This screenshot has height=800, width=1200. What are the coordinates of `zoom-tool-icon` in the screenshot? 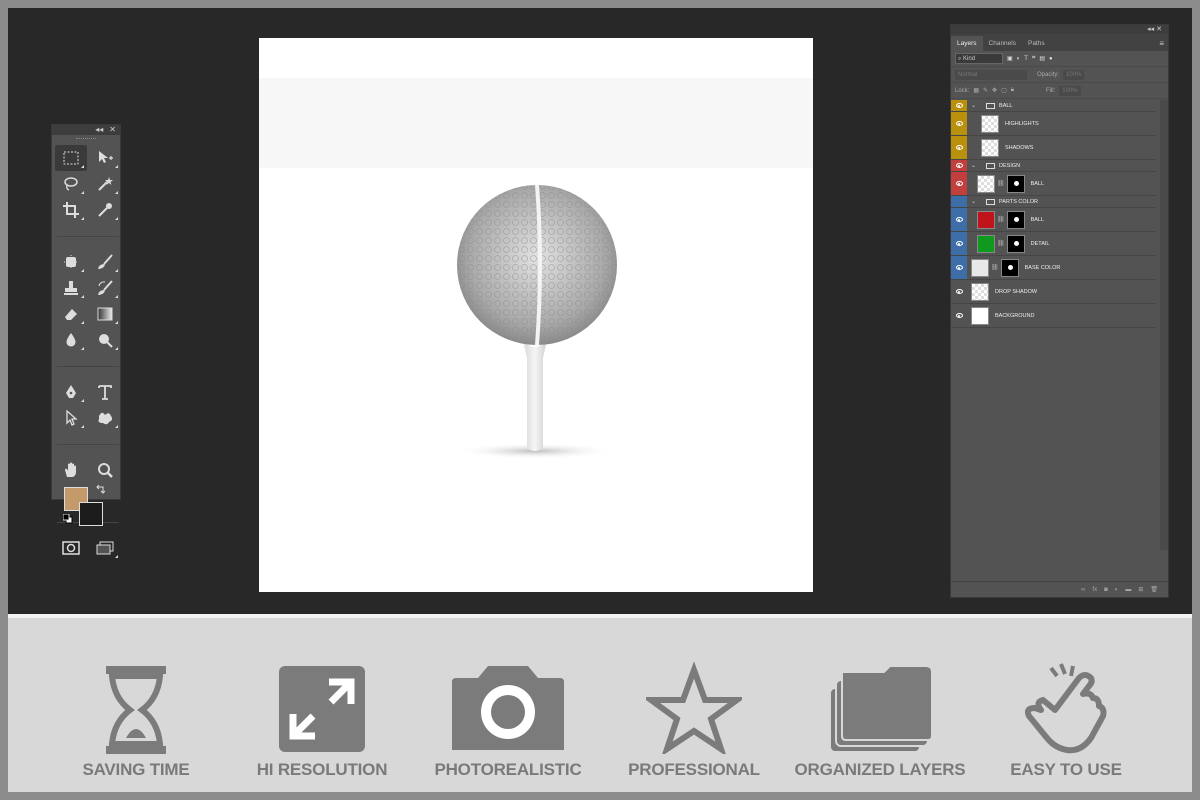 It's located at (105, 470).